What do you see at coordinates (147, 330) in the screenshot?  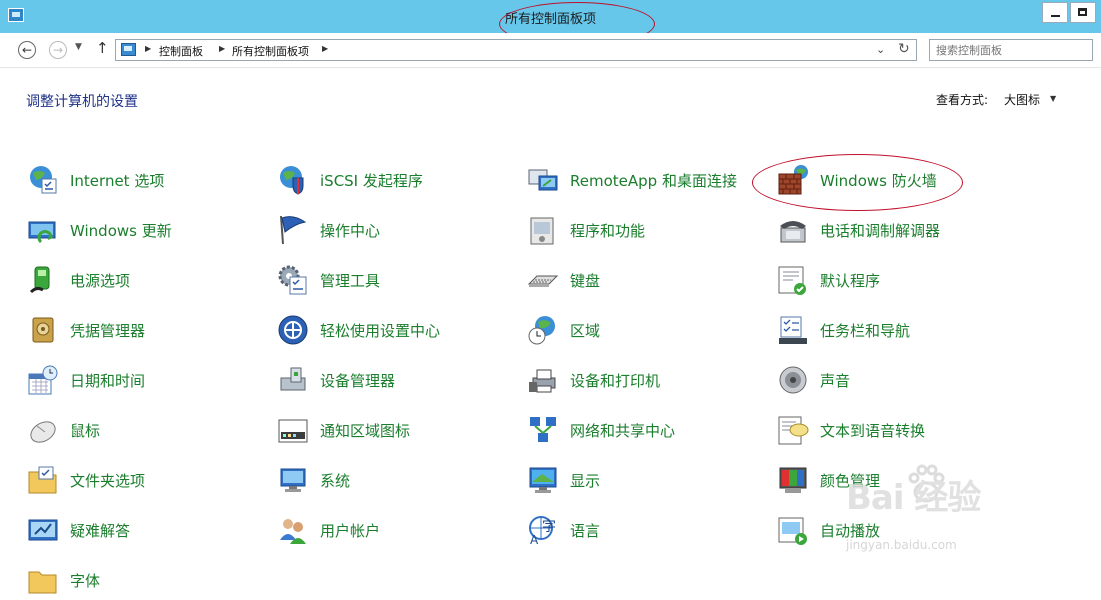 I see `item-credential-manager: 凭据管理器` at bounding box center [147, 330].